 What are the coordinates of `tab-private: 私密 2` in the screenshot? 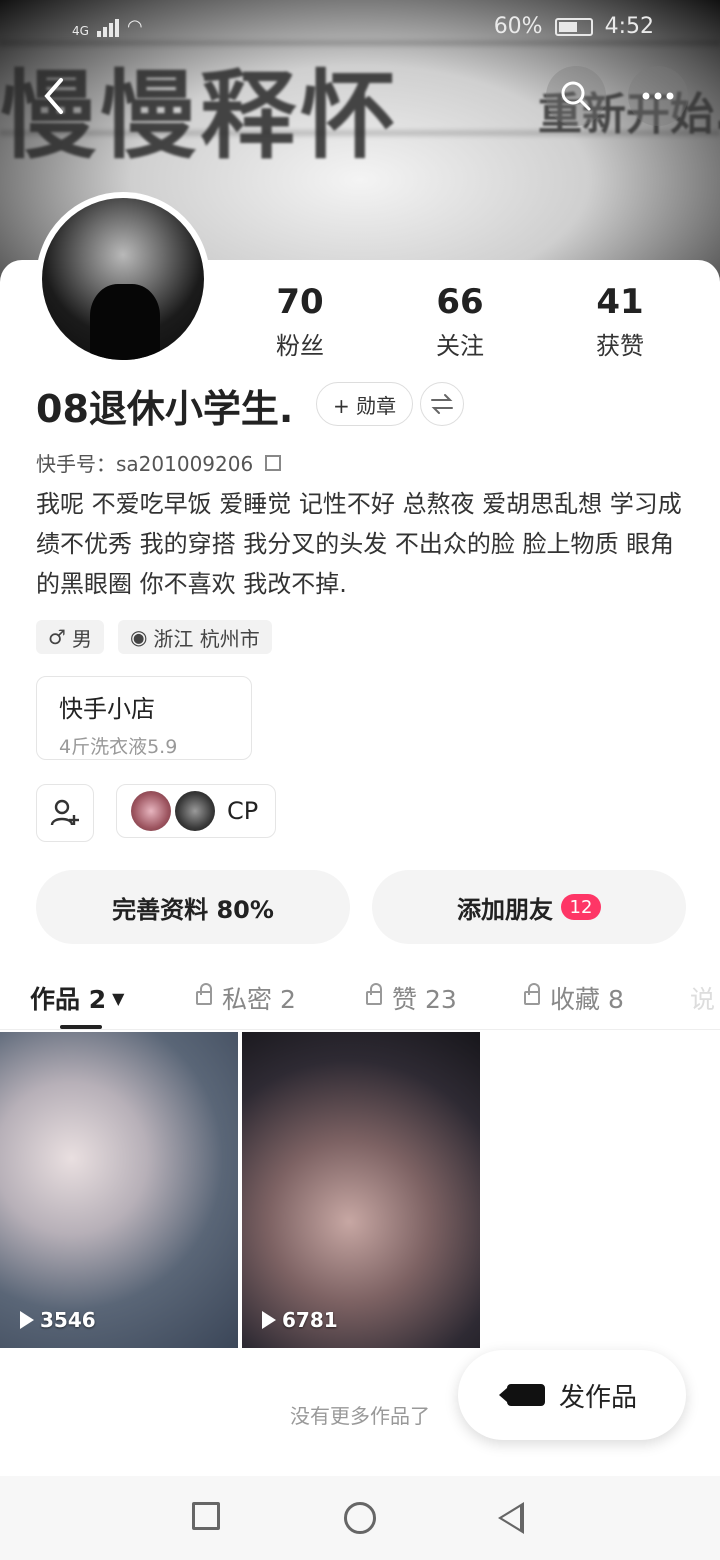 It's located at (246, 998).